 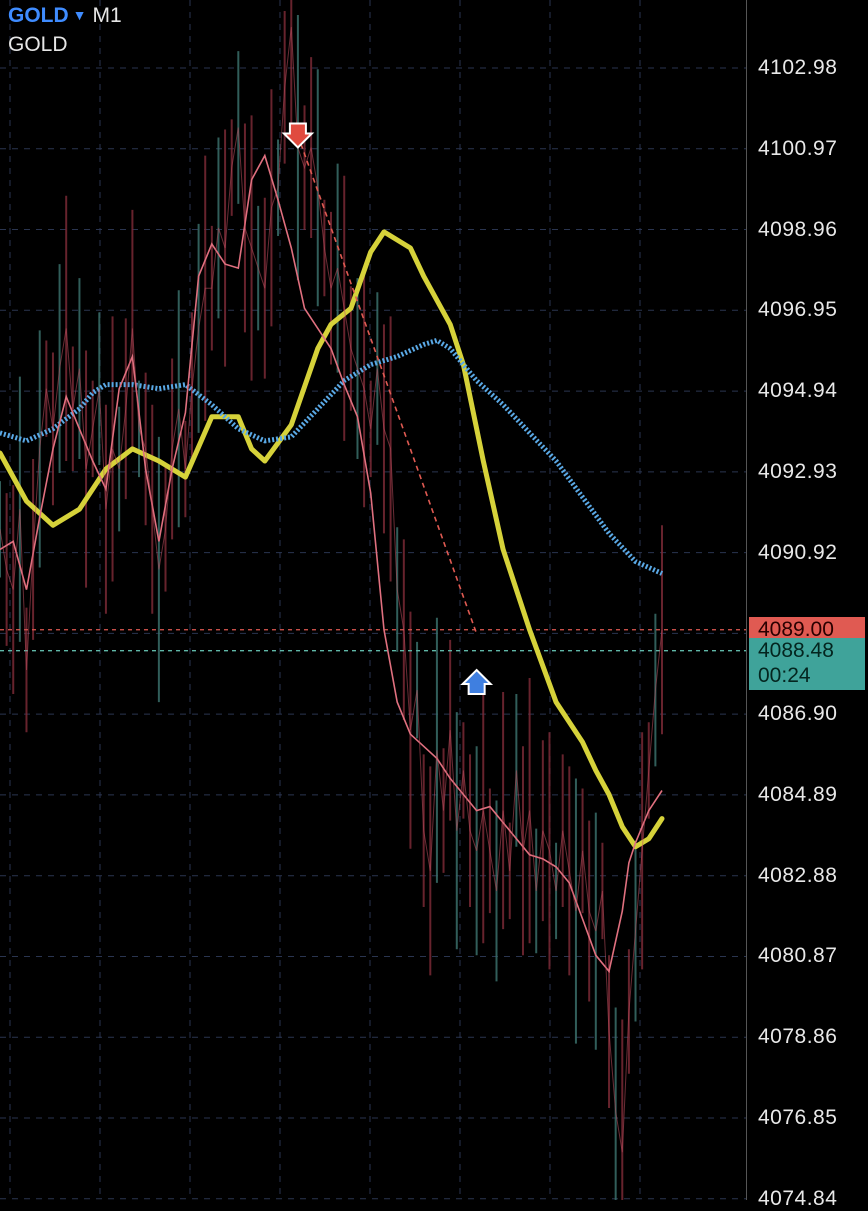 I want to click on trade-line, so click(x=387, y=385).